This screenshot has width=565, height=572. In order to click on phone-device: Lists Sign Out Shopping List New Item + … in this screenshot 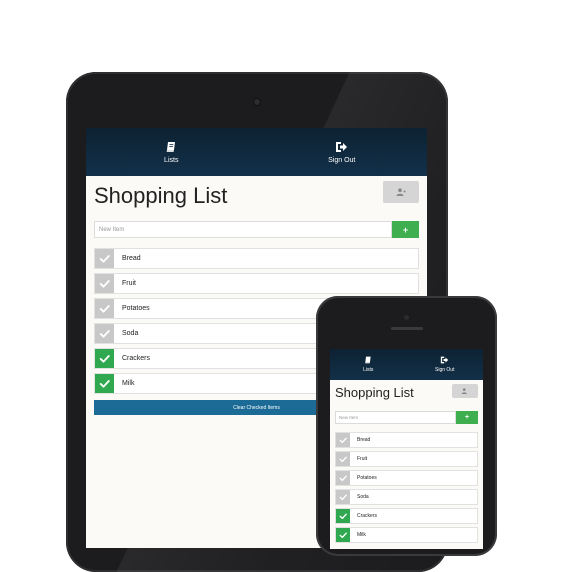, I will do `click(406, 426)`.